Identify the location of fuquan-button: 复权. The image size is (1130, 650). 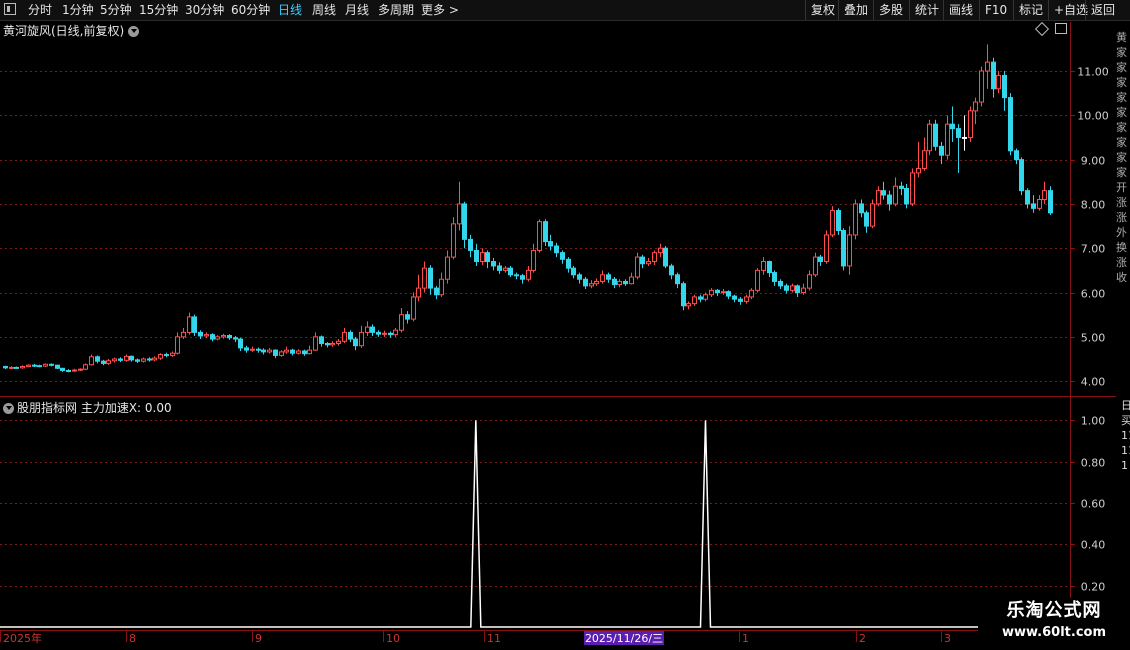
(822, 10).